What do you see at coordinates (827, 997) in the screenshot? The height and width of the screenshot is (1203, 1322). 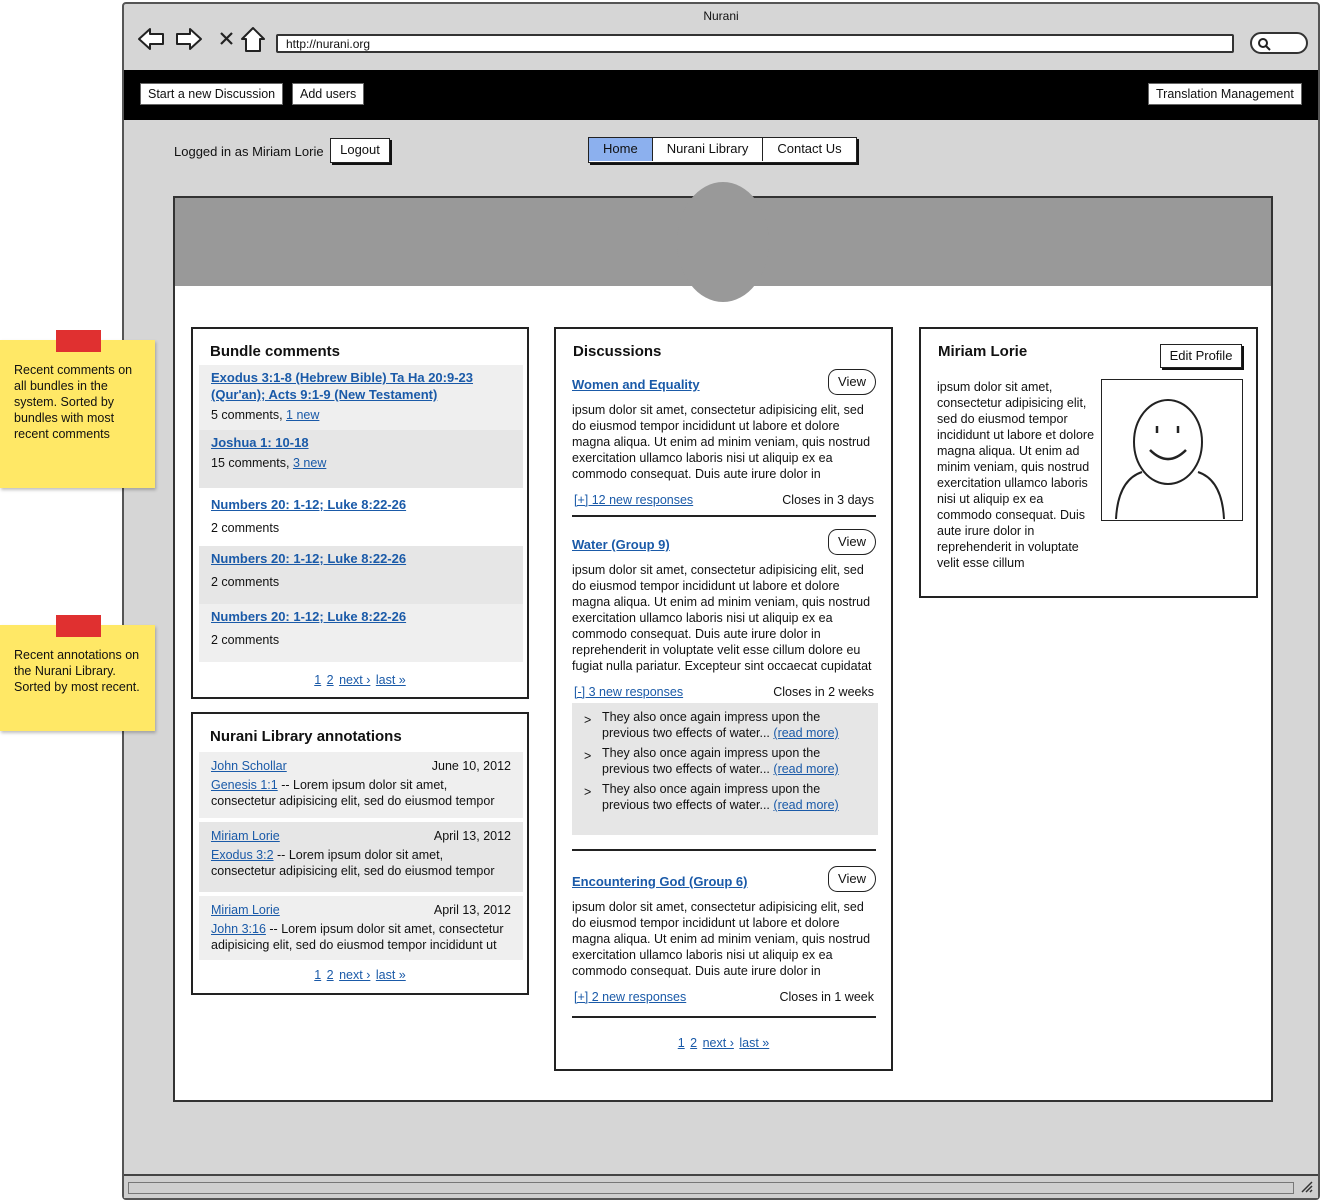 I see `closes-label: Closes in 1 week` at bounding box center [827, 997].